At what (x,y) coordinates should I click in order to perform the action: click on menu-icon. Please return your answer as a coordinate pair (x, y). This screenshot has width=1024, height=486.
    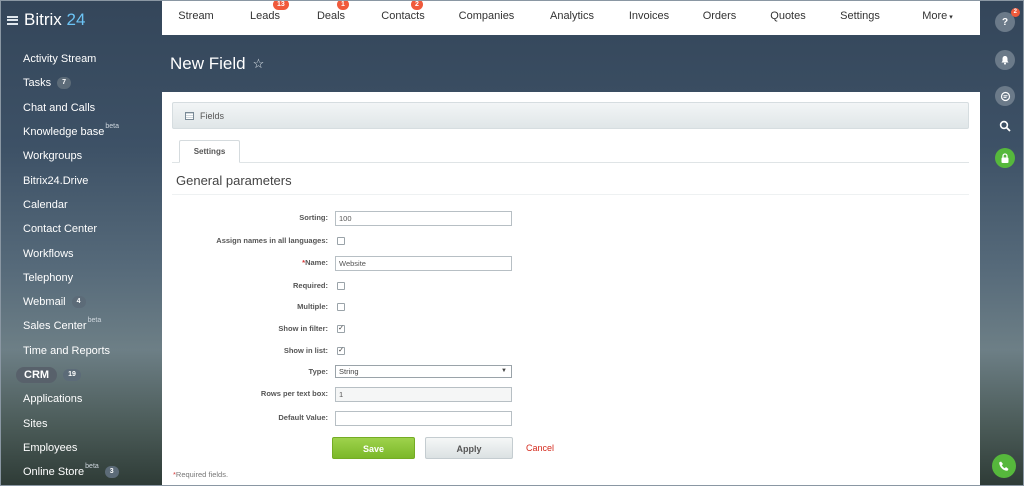
    Looking at the image, I should click on (12, 20).